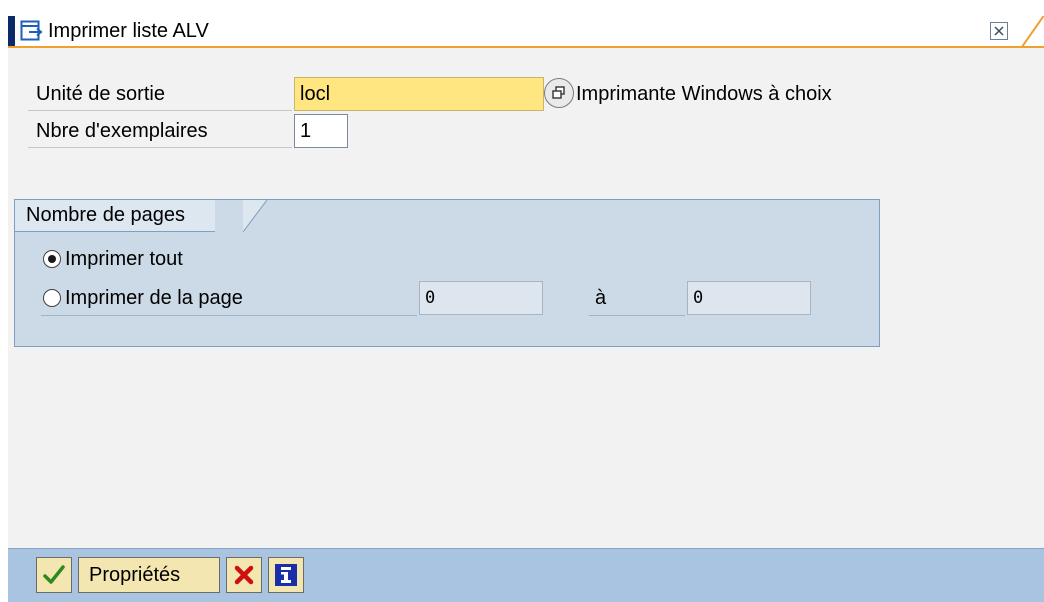 The image size is (1044, 602). What do you see at coordinates (255, 216) in the screenshot?
I see `group-title-slant` at bounding box center [255, 216].